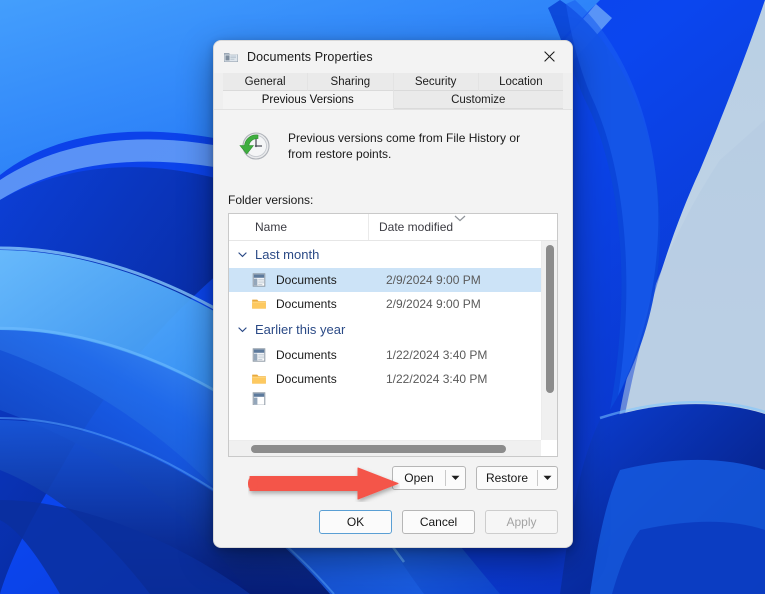 This screenshot has height=594, width=765. I want to click on tab-security: Security, so click(436, 82).